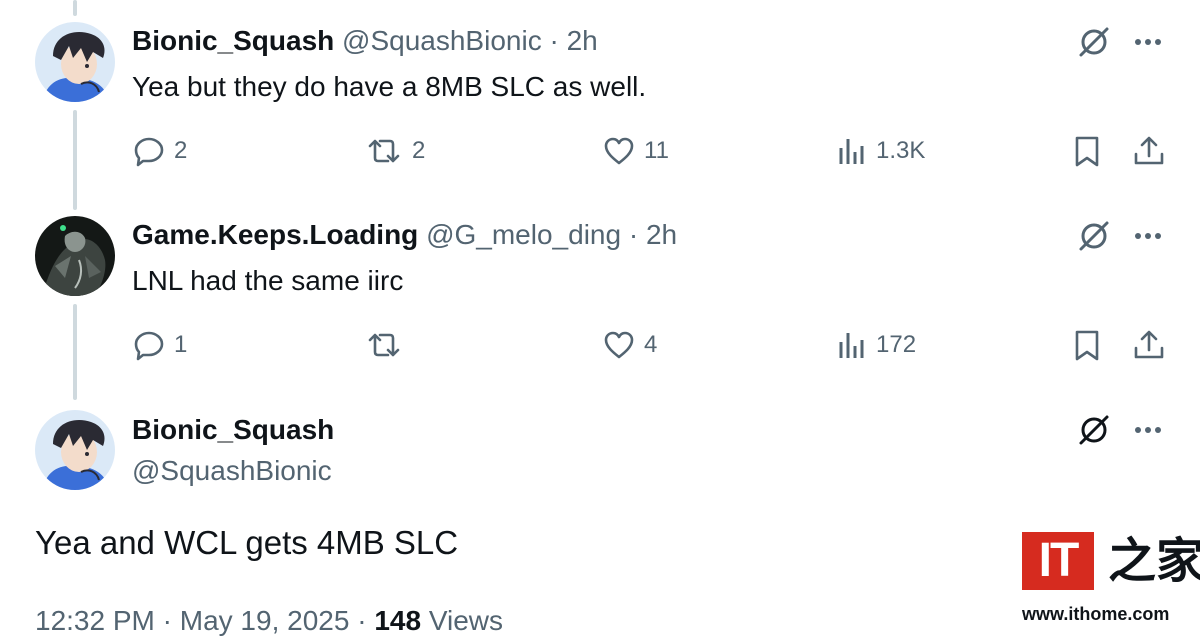 This screenshot has height=640, width=1200. I want to click on tweet-header: Bionic_Squash @SquashBionic · 2h, so click(365, 41).